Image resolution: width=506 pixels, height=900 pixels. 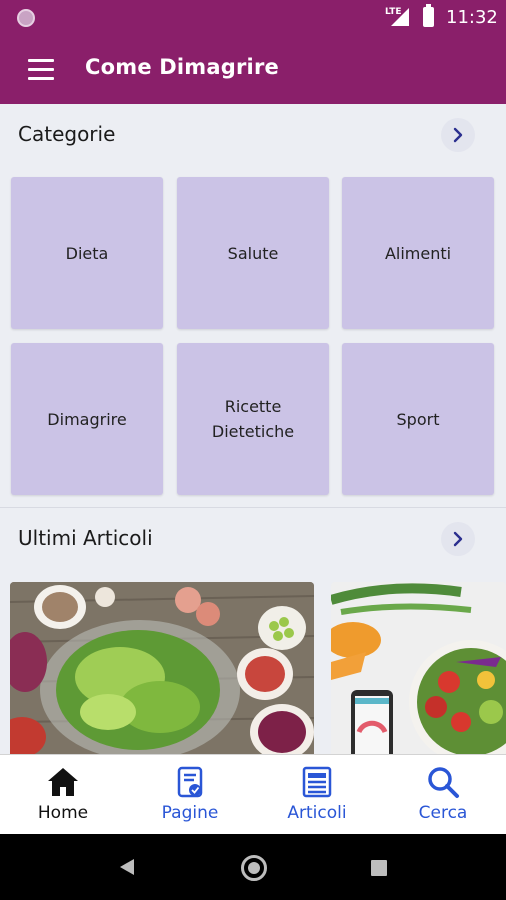 What do you see at coordinates (85, 538) in the screenshot?
I see `articles-title: Ultimi Articoli` at bounding box center [85, 538].